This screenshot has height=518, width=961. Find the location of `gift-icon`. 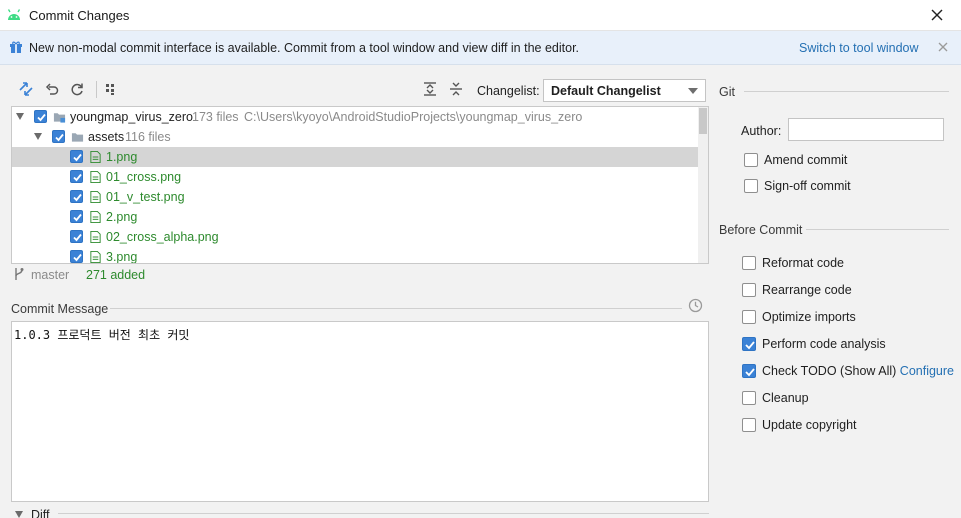

gift-icon is located at coordinates (16, 47).